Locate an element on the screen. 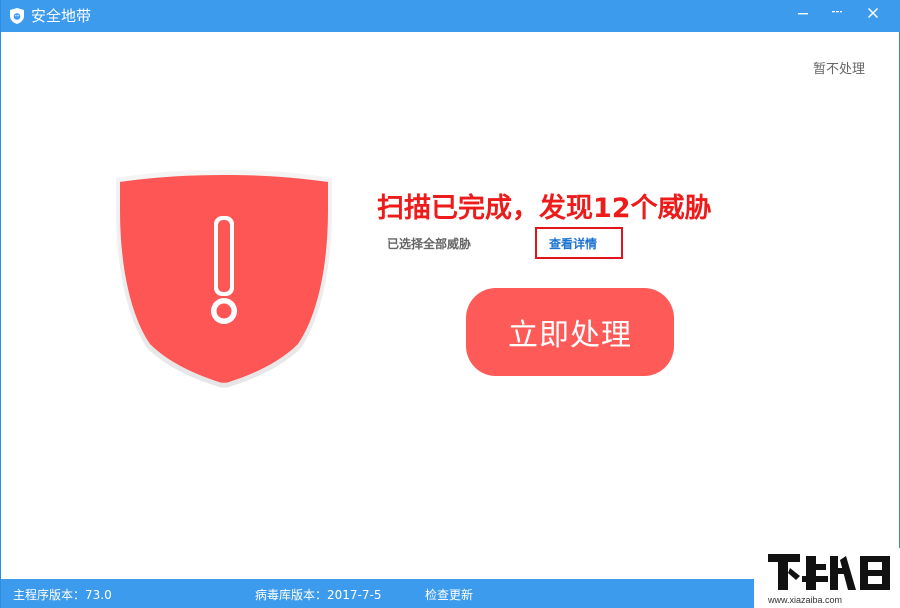  scan-result-headline: 扫描已完成，发现12个威胁 is located at coordinates (544, 208).